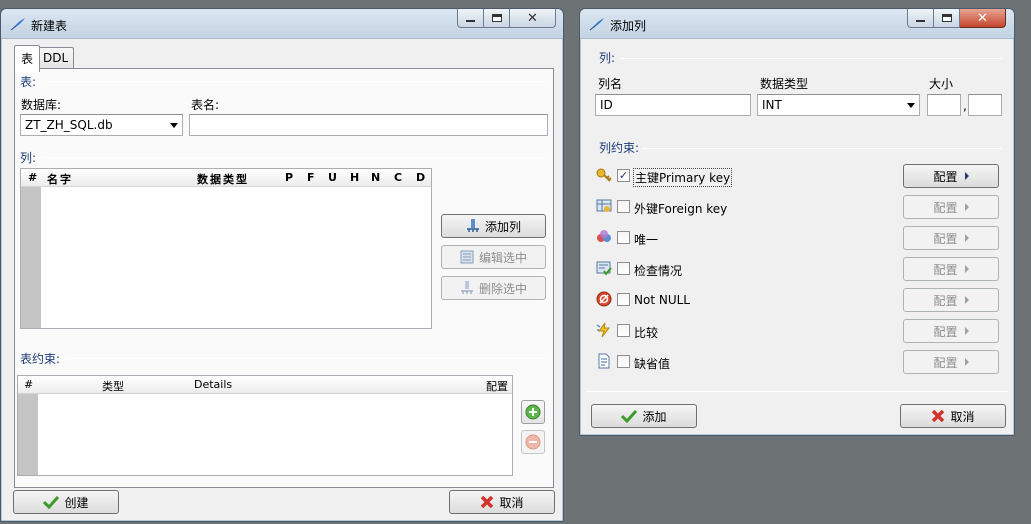 This screenshot has height=524, width=1031. What do you see at coordinates (289, 177) in the screenshot?
I see `col-header-p: P` at bounding box center [289, 177].